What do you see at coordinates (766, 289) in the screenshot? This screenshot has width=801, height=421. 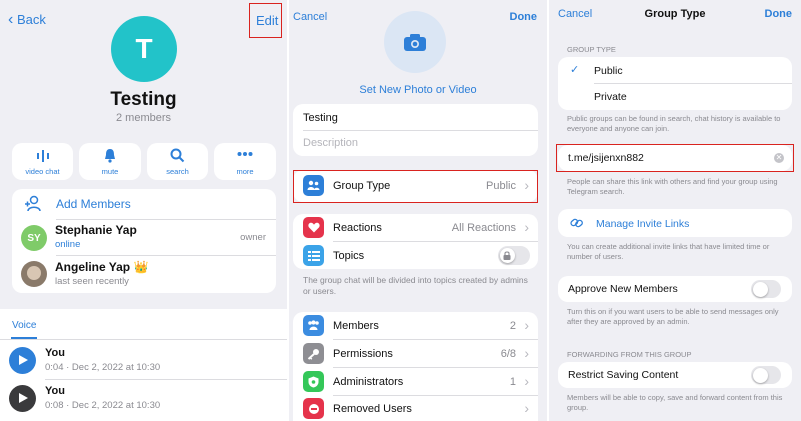 I see `approve-toggle` at bounding box center [766, 289].